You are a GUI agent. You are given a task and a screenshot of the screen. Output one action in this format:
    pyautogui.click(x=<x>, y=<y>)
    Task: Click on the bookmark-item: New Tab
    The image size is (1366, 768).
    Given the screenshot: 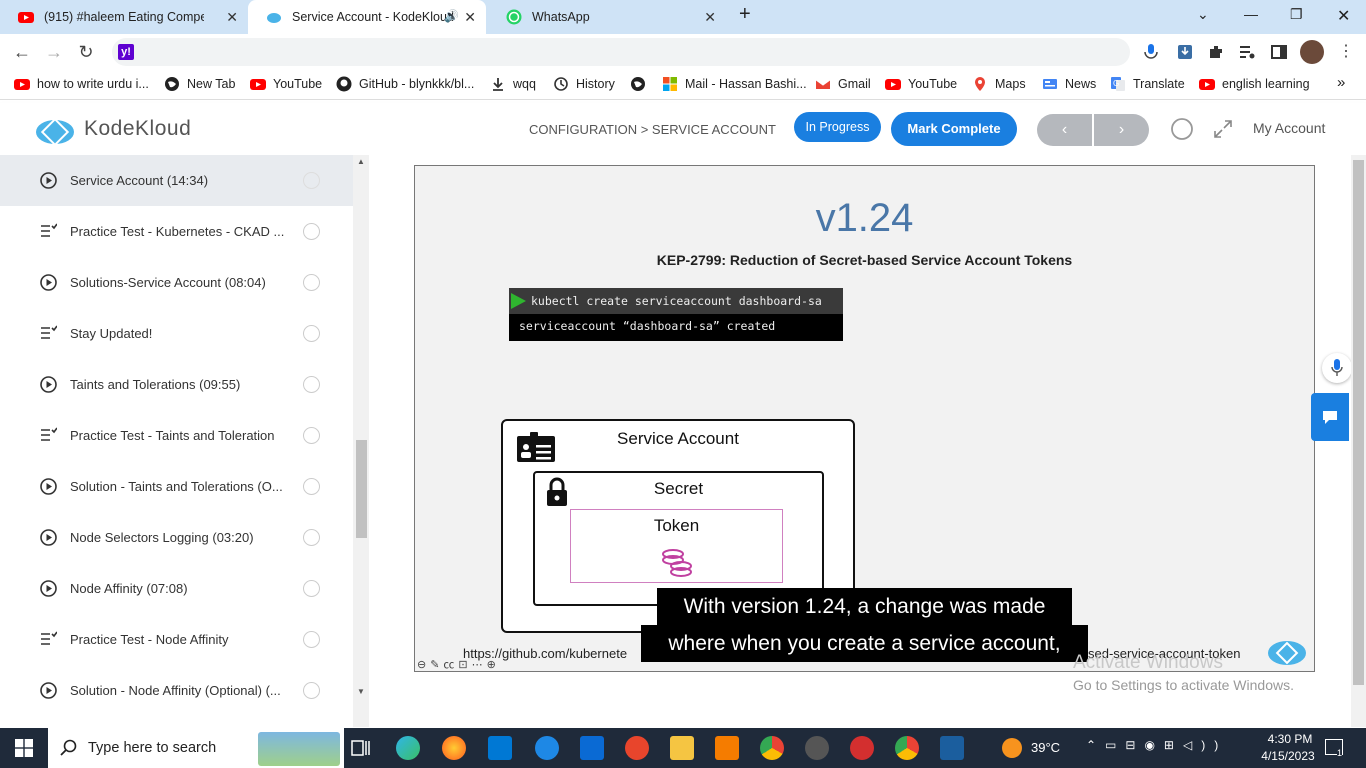 What is the action you would take?
    pyautogui.click(x=199, y=84)
    